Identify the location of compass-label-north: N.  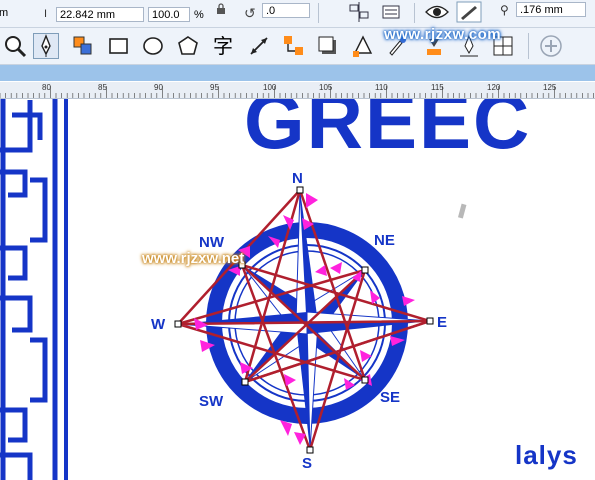
(297, 178).